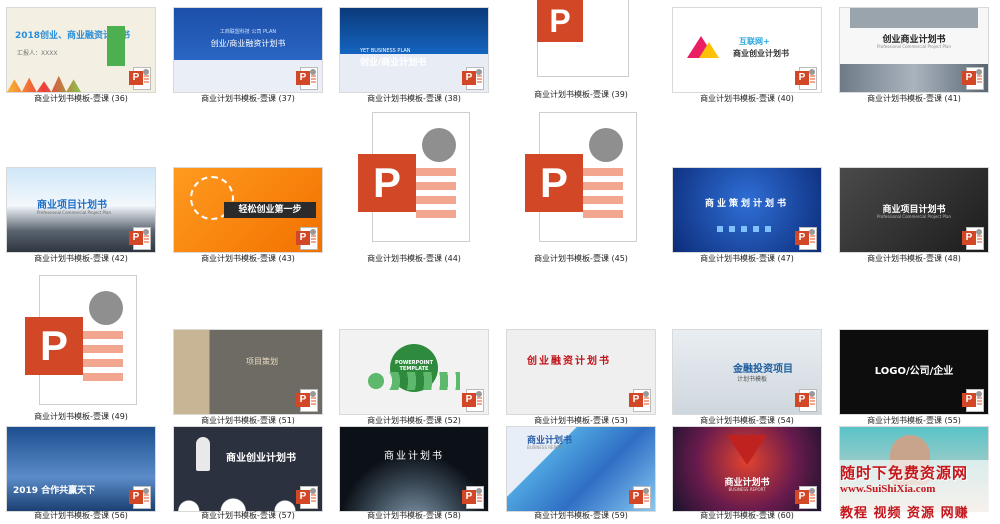  Describe the element at coordinates (248, 469) in the screenshot. I see `thumbnail: 商业创业计划书 P` at that location.